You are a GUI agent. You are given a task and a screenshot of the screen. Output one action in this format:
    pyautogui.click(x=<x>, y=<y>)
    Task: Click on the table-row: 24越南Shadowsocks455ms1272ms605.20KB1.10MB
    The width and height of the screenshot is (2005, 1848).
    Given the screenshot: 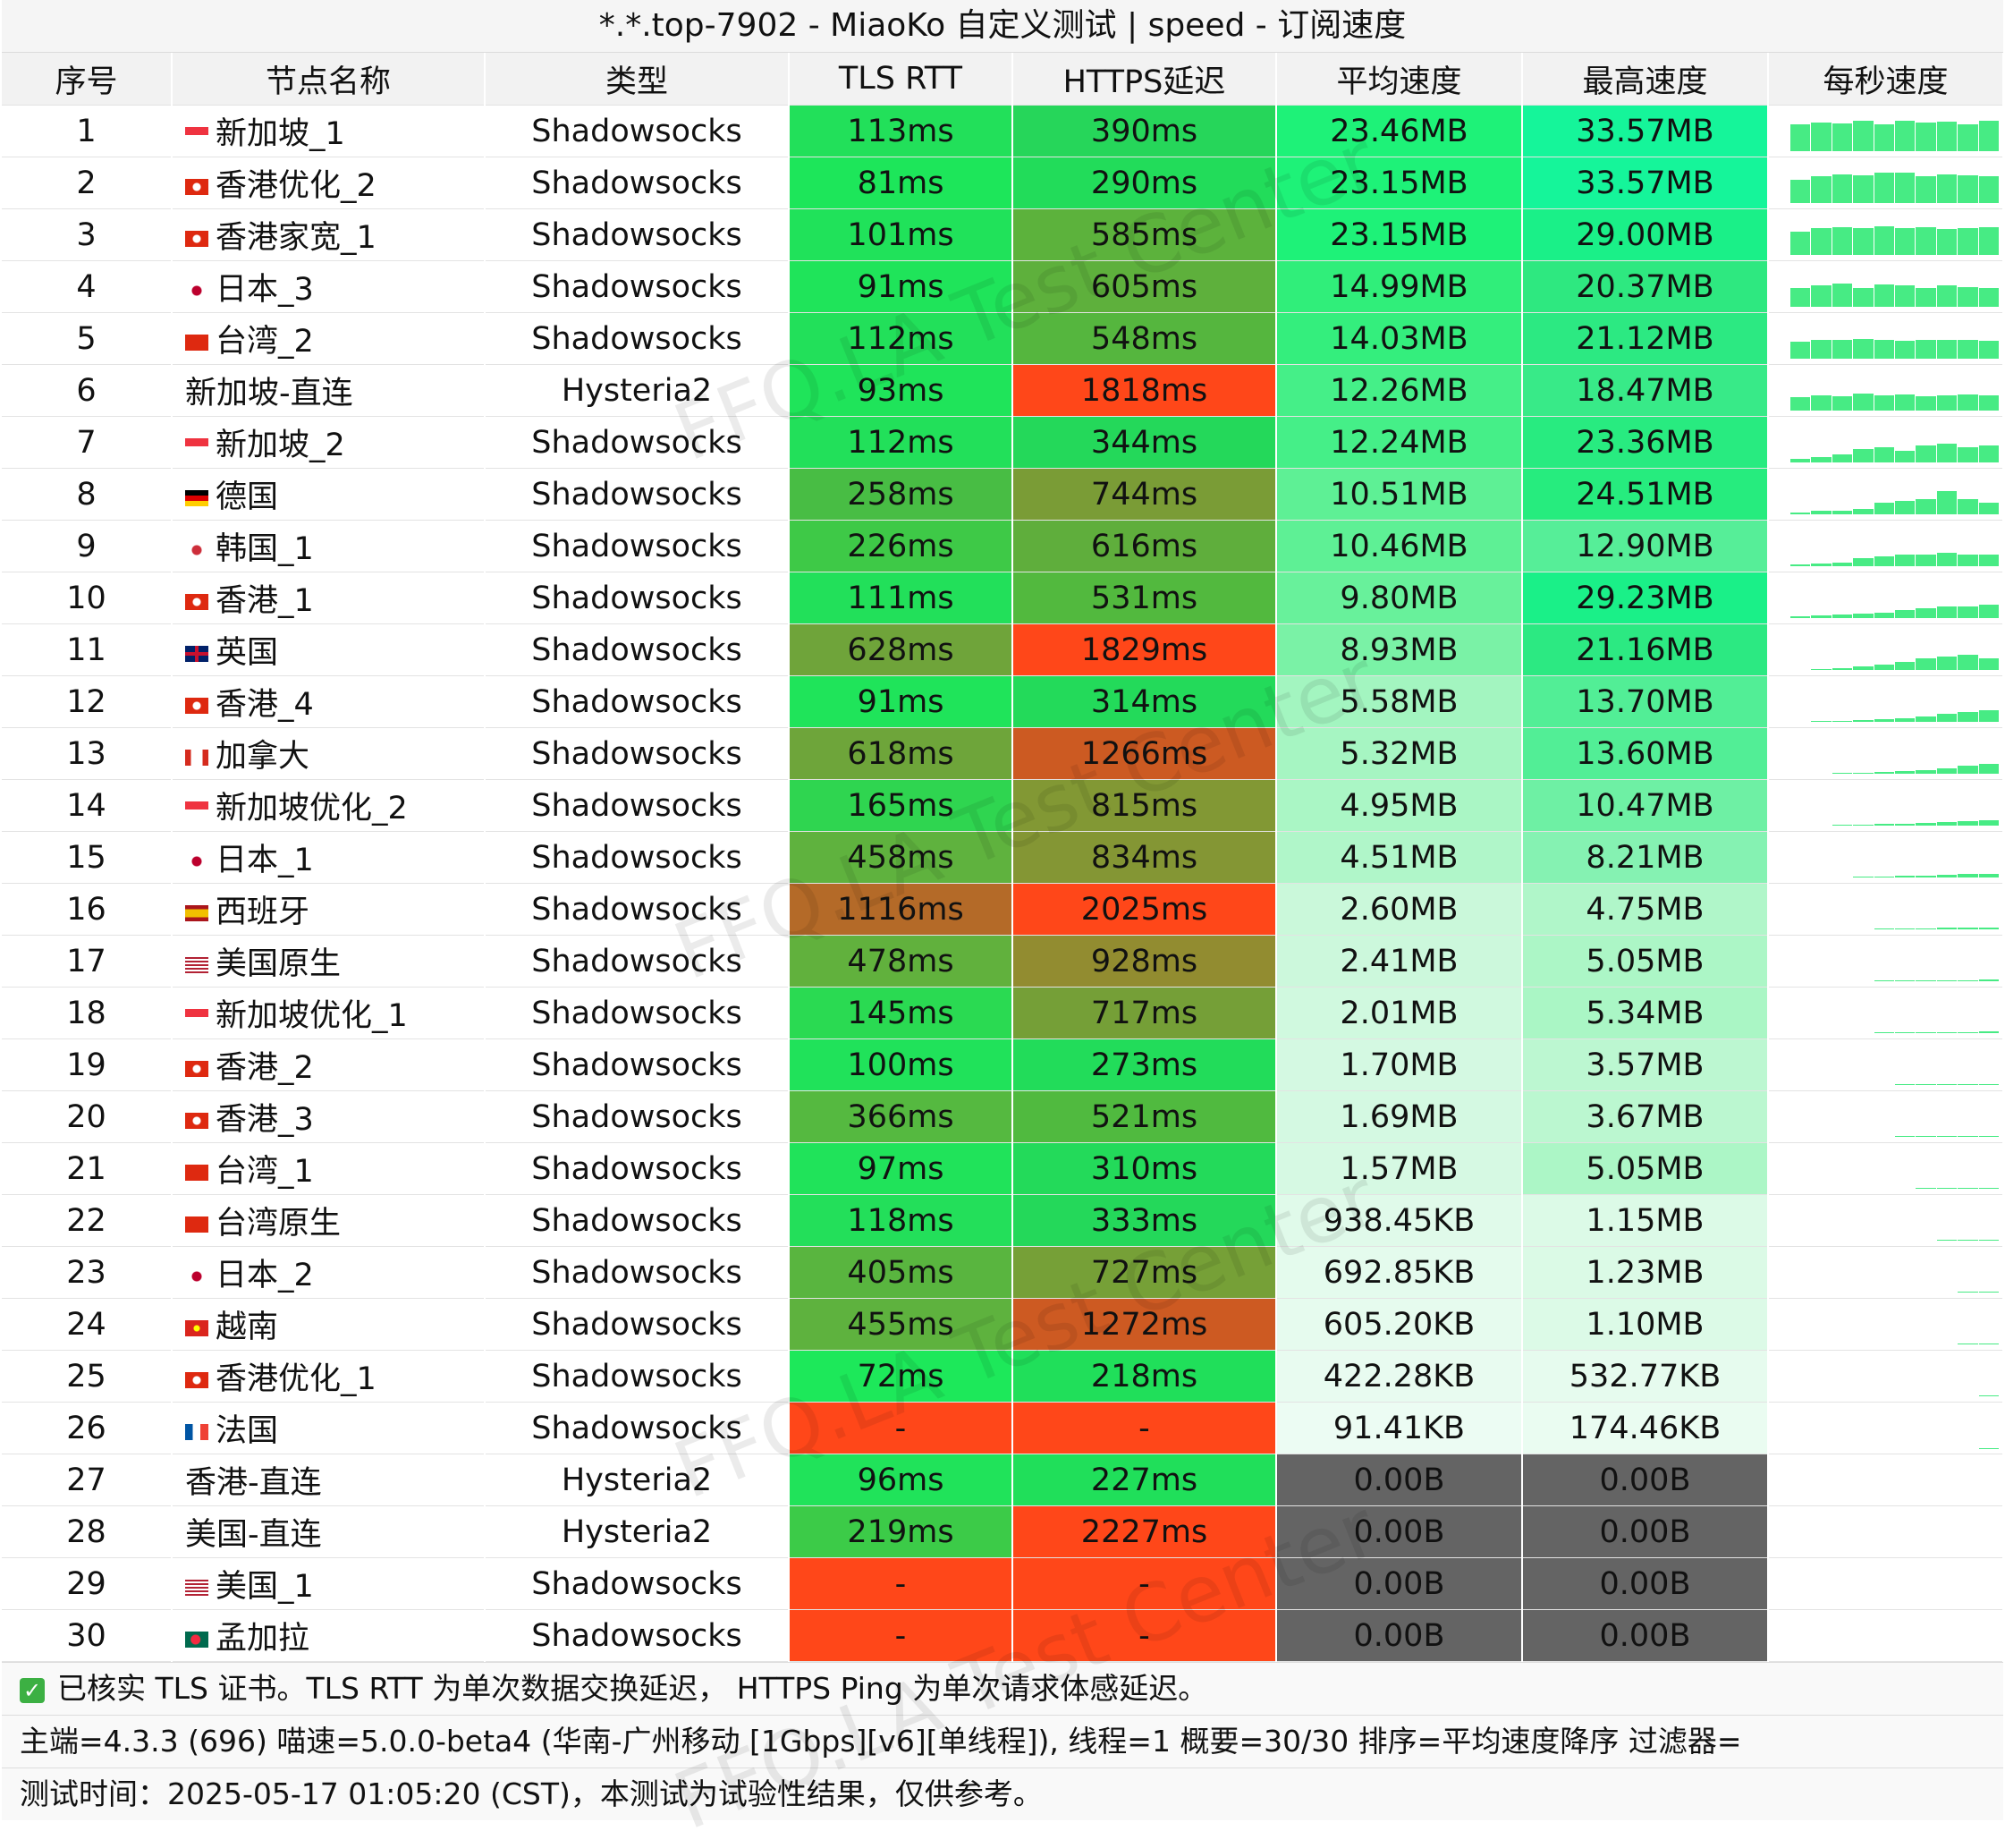 What is the action you would take?
    pyautogui.click(x=1002, y=1325)
    